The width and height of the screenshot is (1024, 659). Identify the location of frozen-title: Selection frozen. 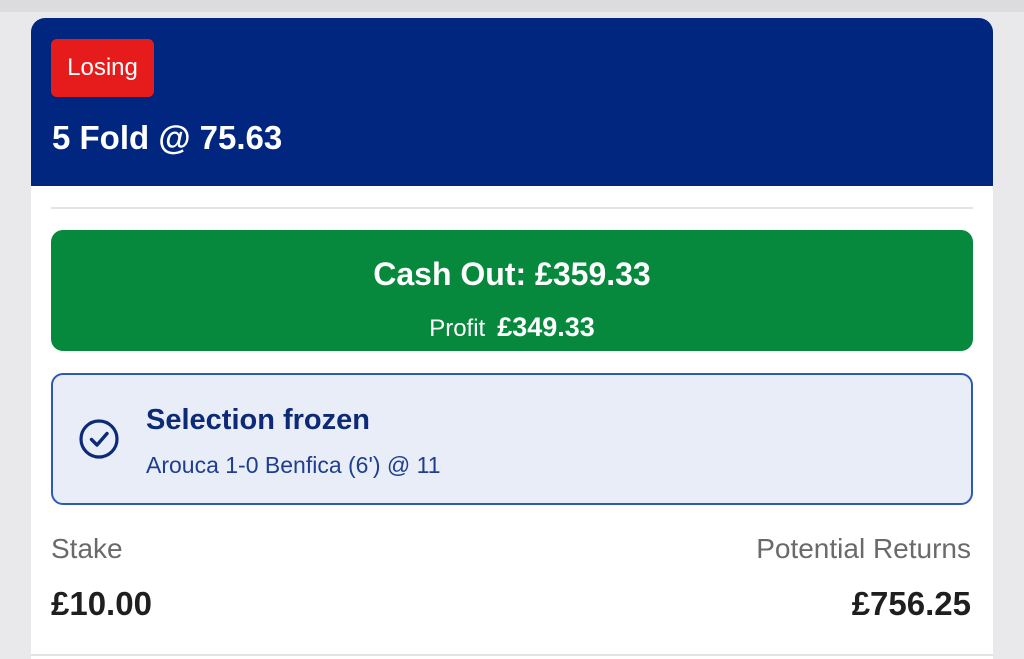
(258, 420).